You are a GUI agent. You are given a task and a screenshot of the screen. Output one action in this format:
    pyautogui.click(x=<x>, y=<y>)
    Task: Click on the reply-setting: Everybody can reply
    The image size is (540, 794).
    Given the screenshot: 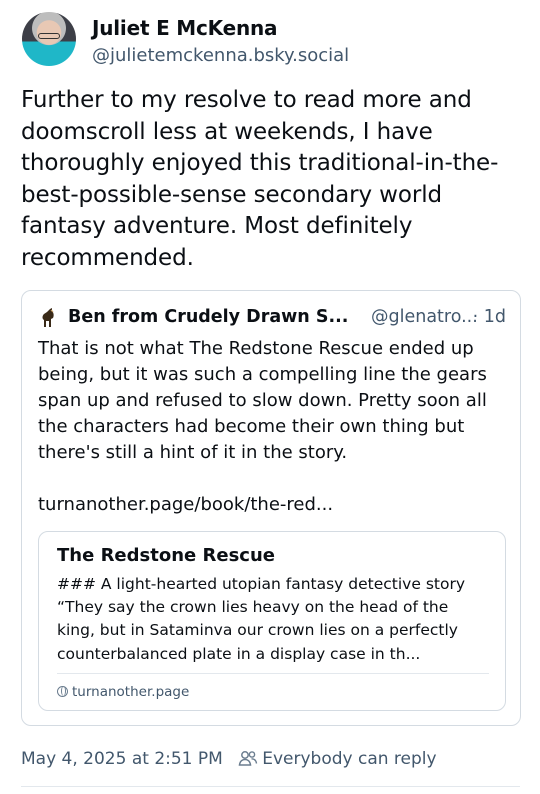 What is the action you would take?
    pyautogui.click(x=349, y=759)
    